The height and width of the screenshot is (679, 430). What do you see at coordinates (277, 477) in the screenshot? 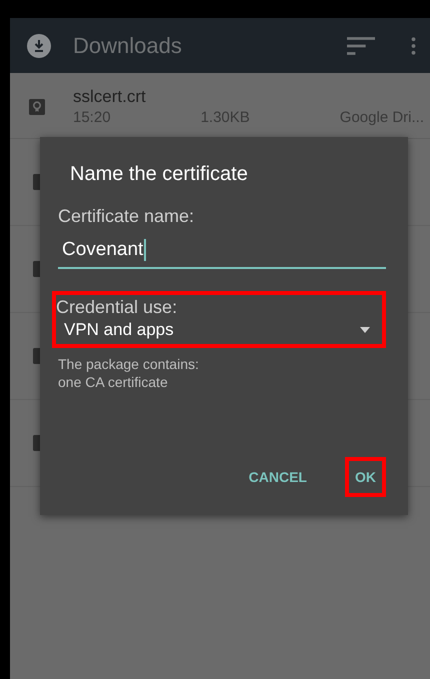
I see `dialog-button: CANCEL` at bounding box center [277, 477].